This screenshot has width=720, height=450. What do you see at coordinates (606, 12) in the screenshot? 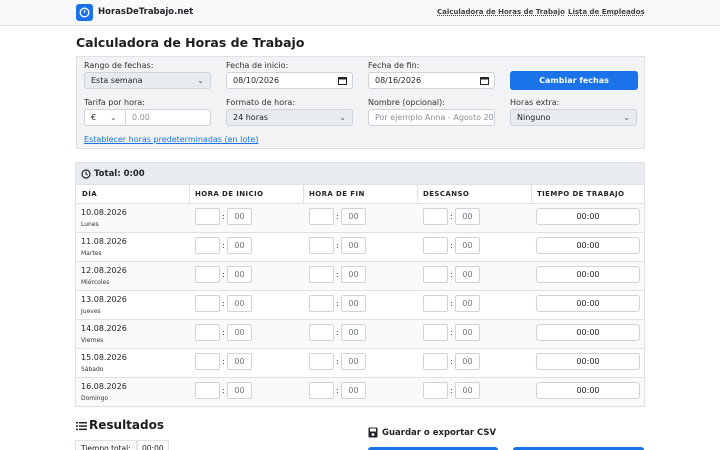
I see `nav-link-employees: Lista de Empleados` at bounding box center [606, 12].